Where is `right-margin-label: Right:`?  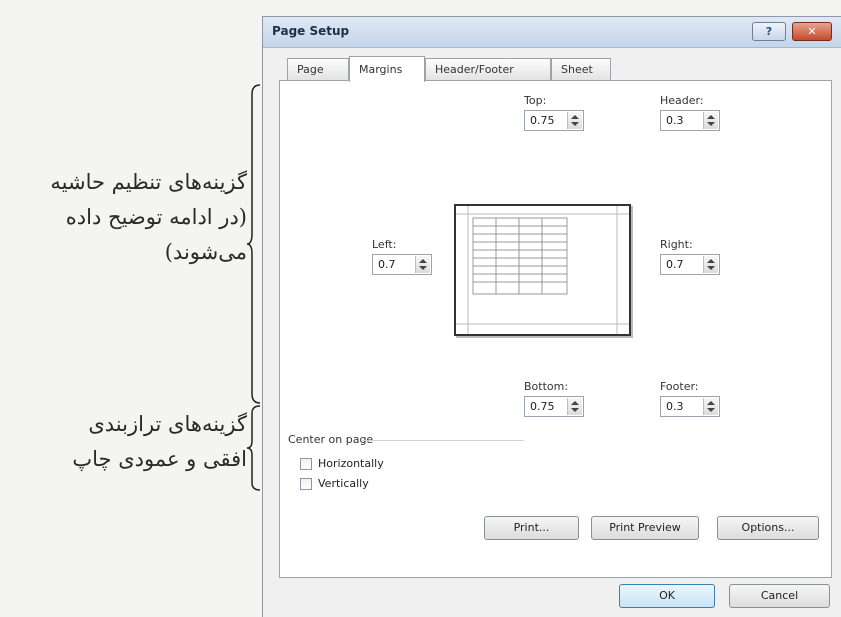
right-margin-label: Right: is located at coordinates (676, 244).